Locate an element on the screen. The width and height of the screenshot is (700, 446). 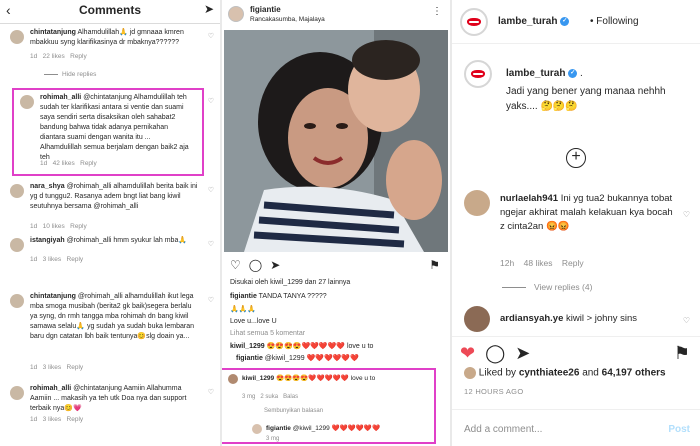
reply-button: Balas is located at coordinates (290, 397).